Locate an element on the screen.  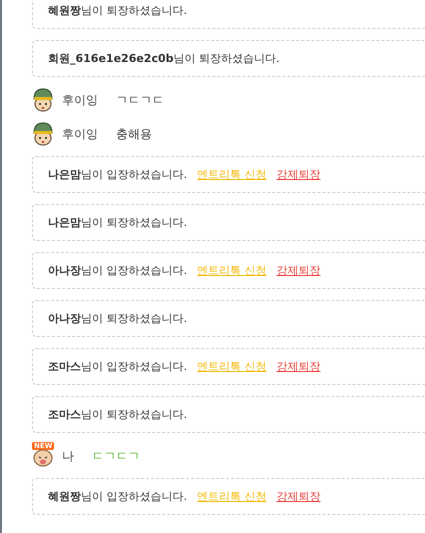
chat-message: 충해용 is located at coordinates (134, 134).